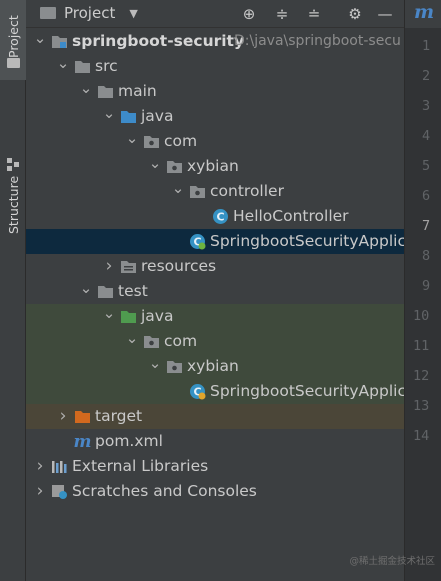  I want to click on spring-test-class-icon: C, so click(197, 391).